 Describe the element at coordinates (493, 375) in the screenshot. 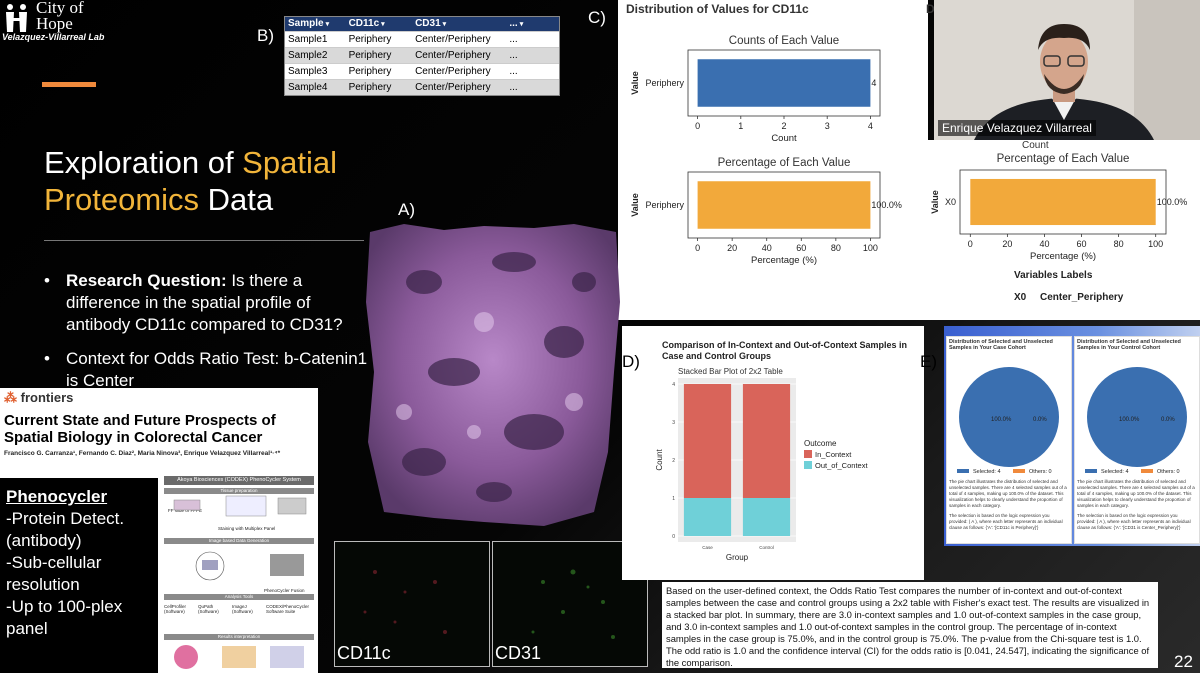

I see `tissue-scan-image` at that location.